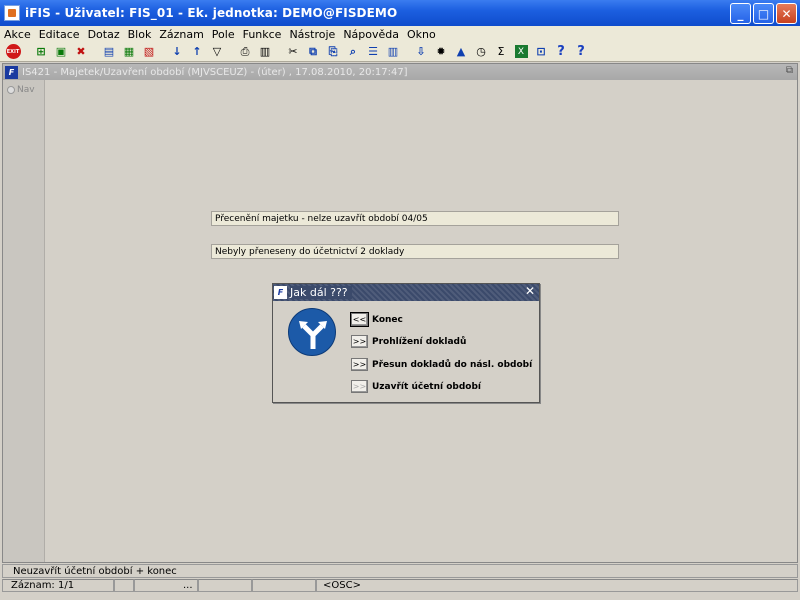 Image resolution: width=800 pixels, height=600 pixels. I want to click on close-button: ✕, so click(786, 13).